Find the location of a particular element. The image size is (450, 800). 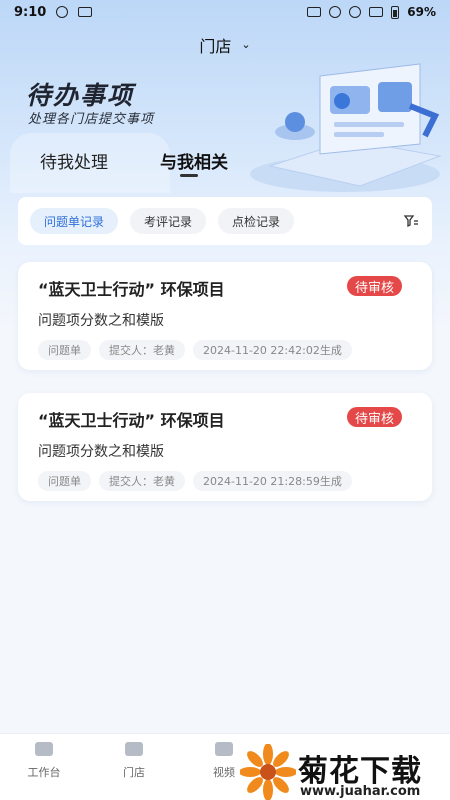

tab-bar: 待我处理 与我相关 is located at coordinates (225, 168).